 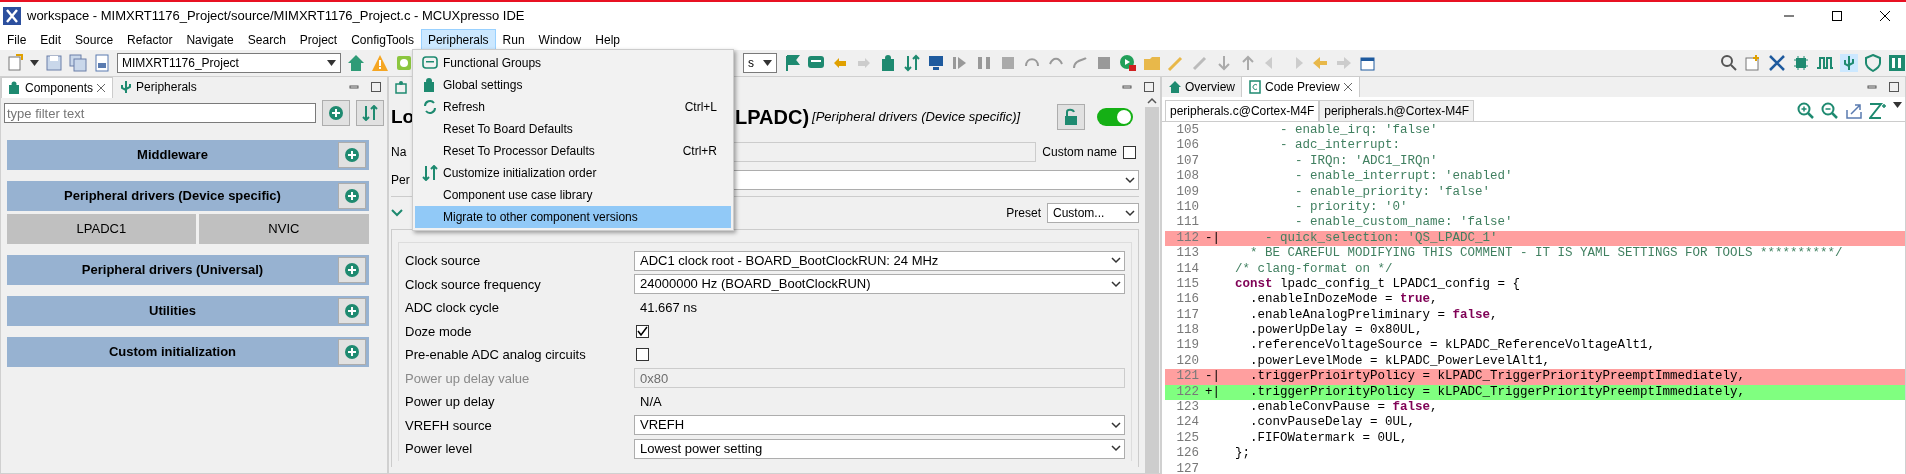 I want to click on diff-marker: +|, so click(x=1213, y=392).